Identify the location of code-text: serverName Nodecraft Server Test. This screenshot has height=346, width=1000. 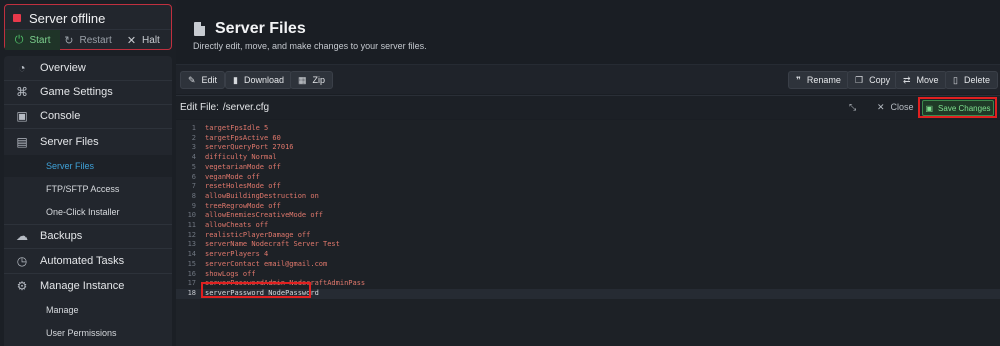
(272, 244).